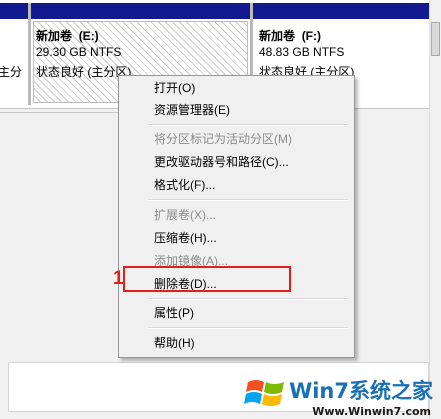 This screenshot has height=419, width=441. Describe the element at coordinates (14, 11) in the screenshot. I see `partition-bar-left` at that location.